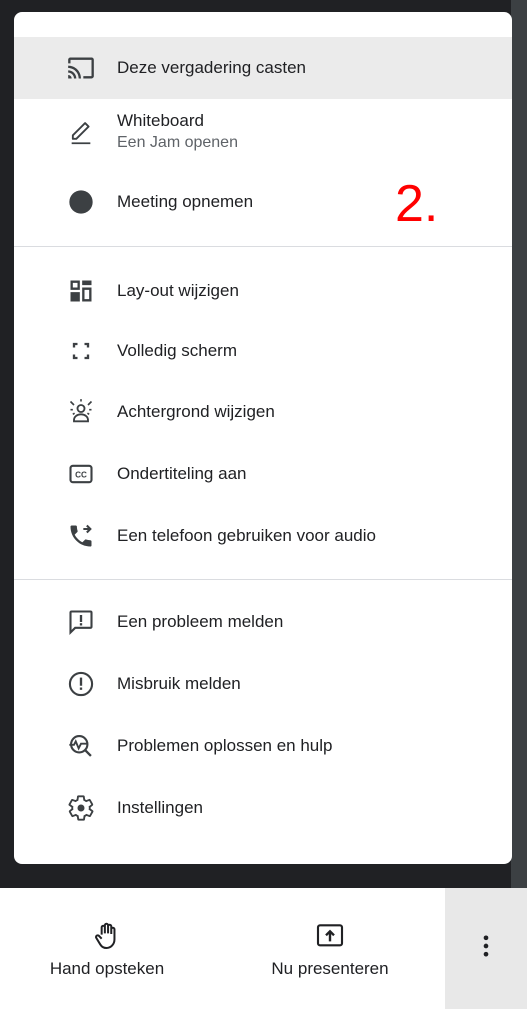 The width and height of the screenshot is (527, 1009). I want to click on more-options-button, so click(486, 948).